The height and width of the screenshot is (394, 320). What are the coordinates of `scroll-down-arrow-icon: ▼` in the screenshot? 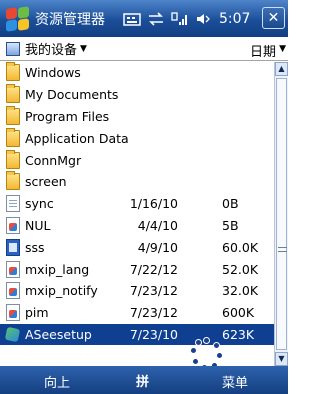 It's located at (281, 359).